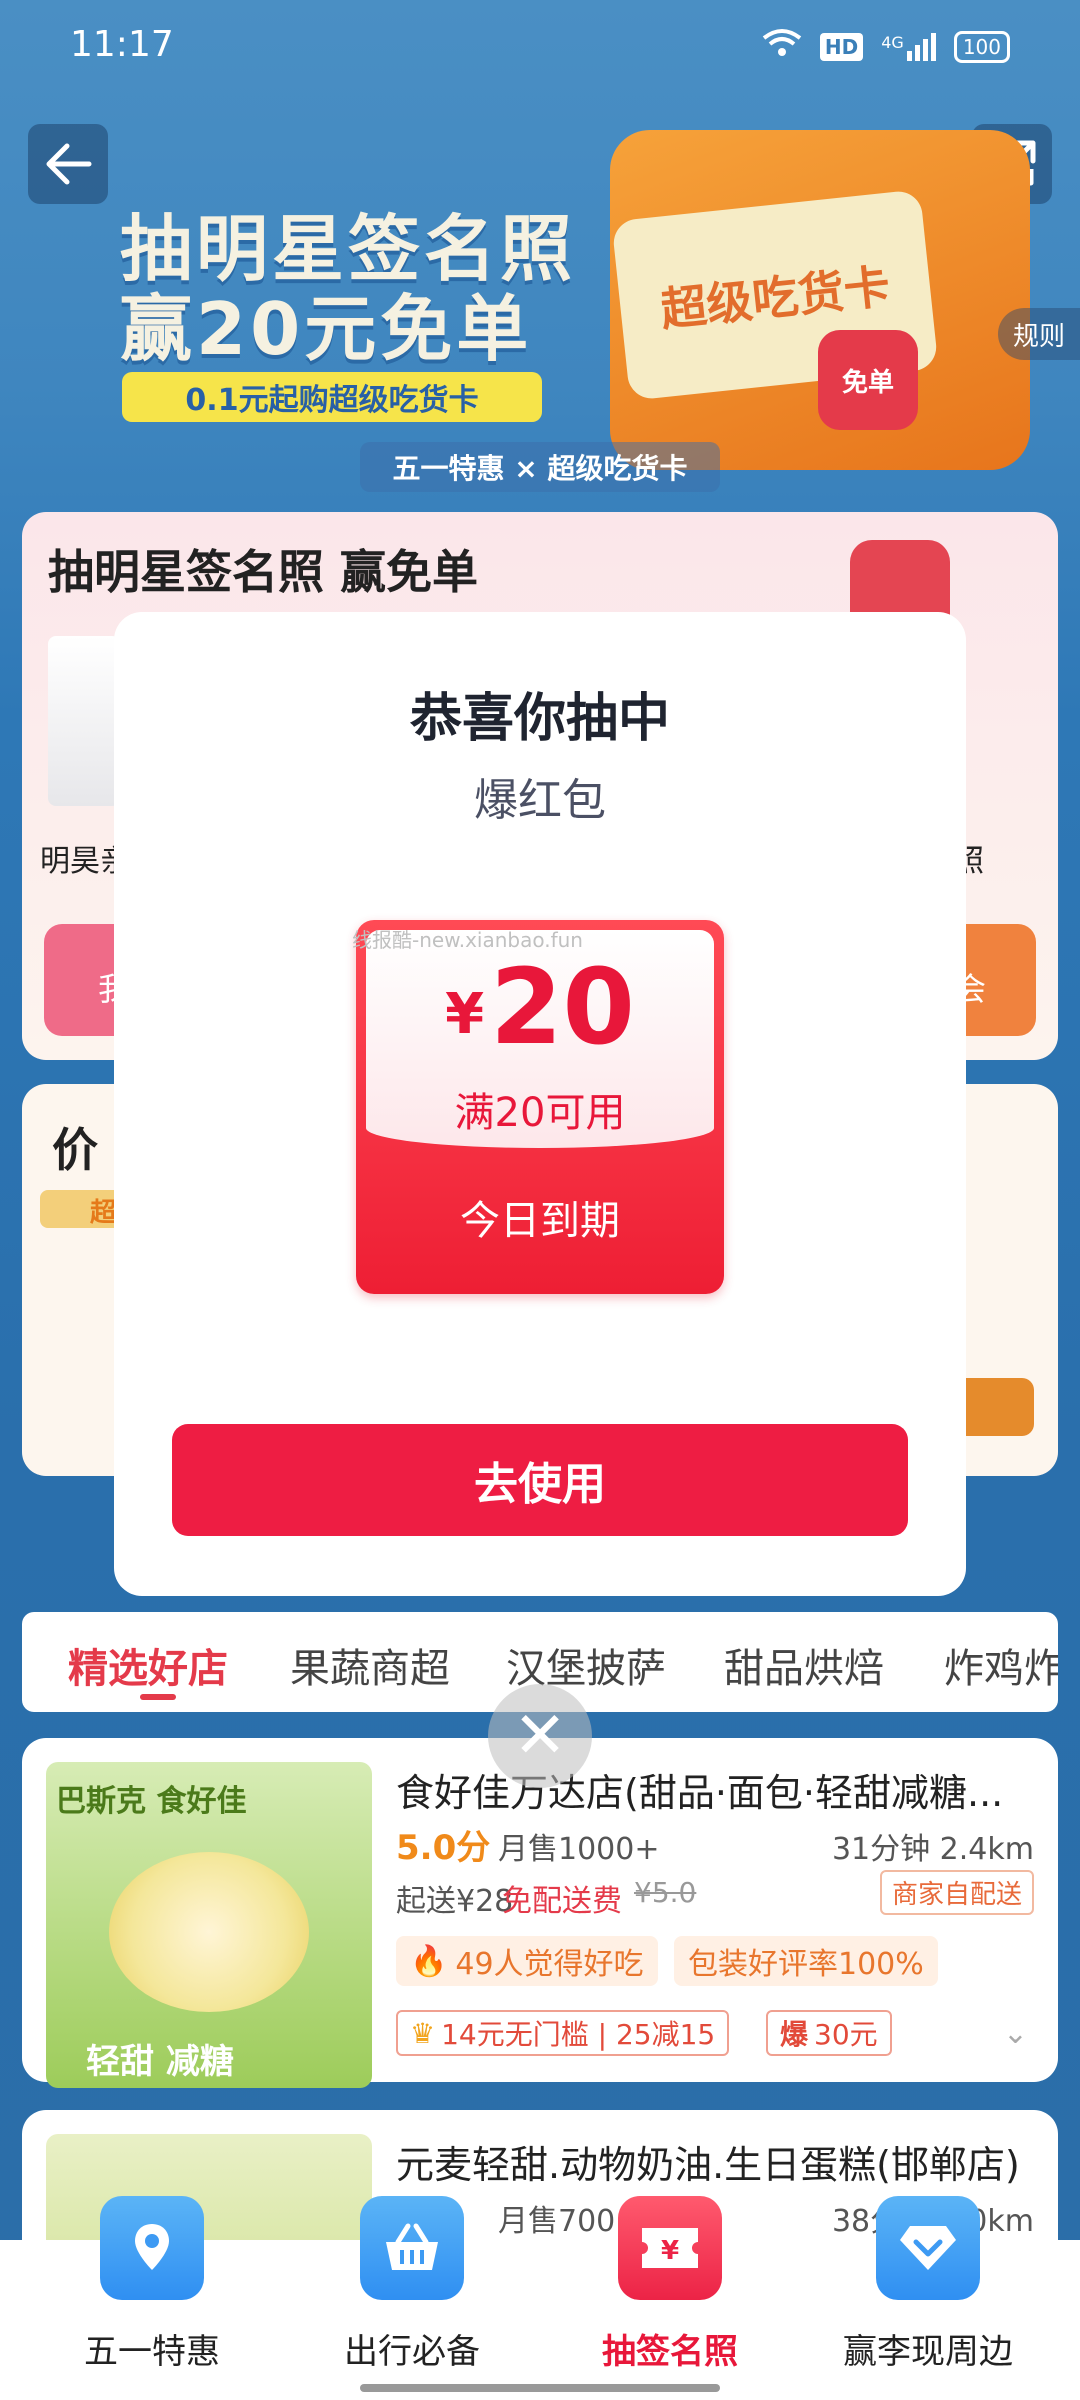  What do you see at coordinates (412, 2248) in the screenshot?
I see `basket-icon` at bounding box center [412, 2248].